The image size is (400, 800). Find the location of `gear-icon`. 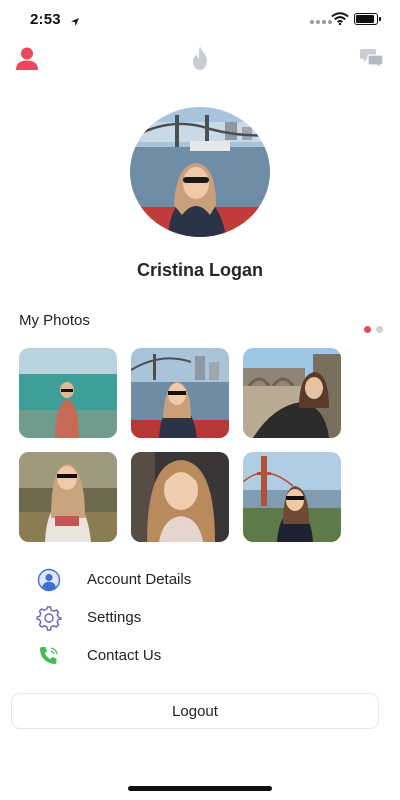

gear-icon is located at coordinates (49, 618).